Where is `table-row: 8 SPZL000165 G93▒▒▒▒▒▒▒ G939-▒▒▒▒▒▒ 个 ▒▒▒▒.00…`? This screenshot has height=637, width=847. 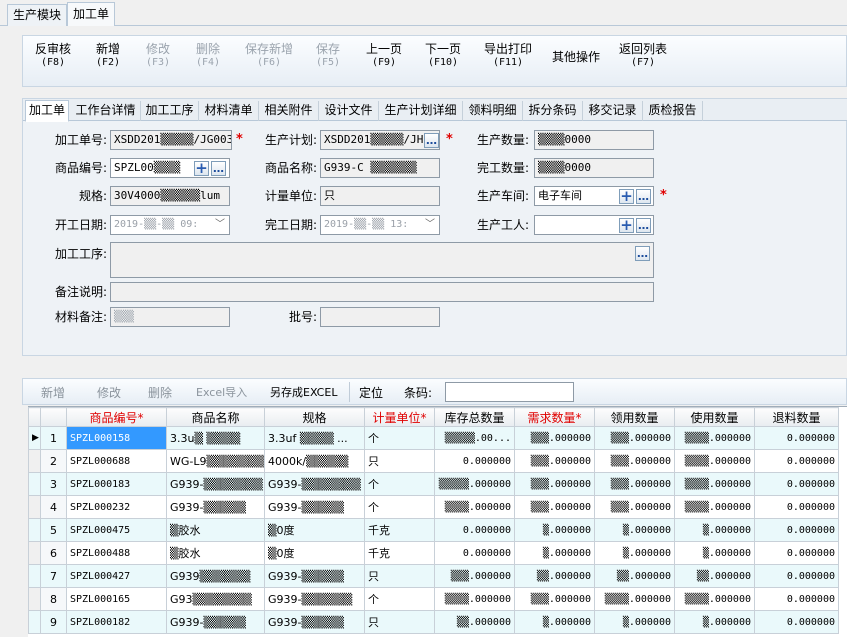 table-row: 8 SPZL000165 G93▒▒▒▒▒▒▒ G939-▒▒▒▒▒▒ 个 ▒▒▒▒.00… is located at coordinates (433, 599).